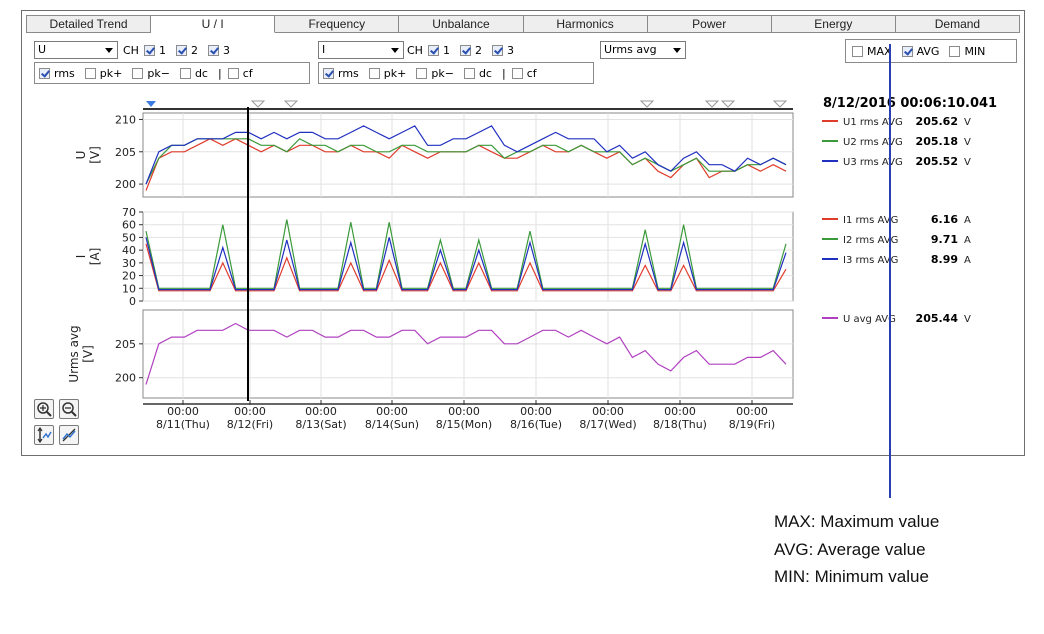  What do you see at coordinates (873, 162) in the screenshot?
I see `u-legend-name: U3 rms AVG` at bounding box center [873, 162].